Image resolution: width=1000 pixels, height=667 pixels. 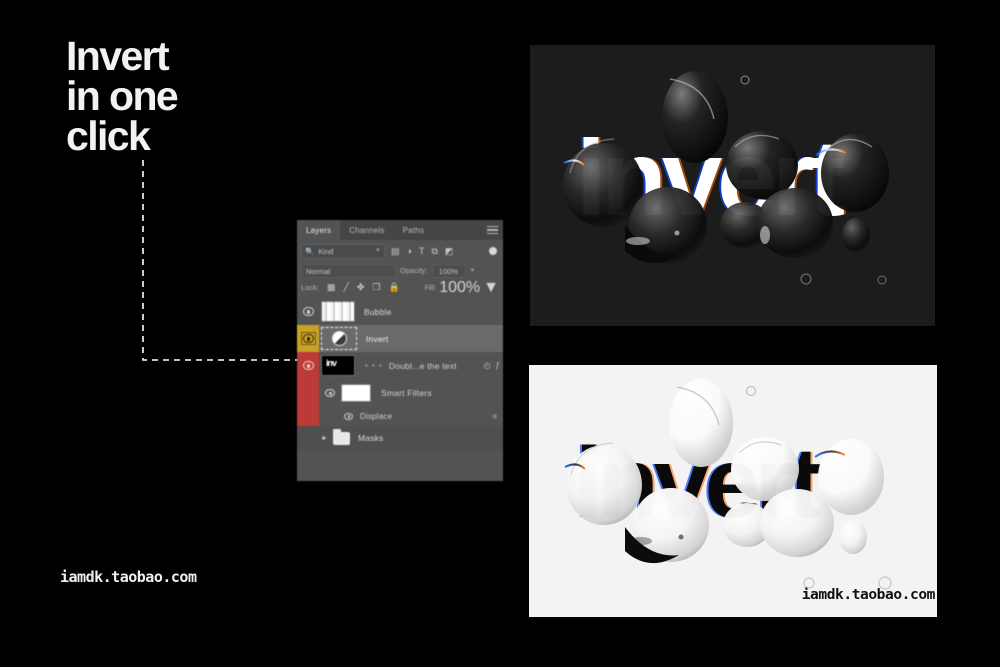 What do you see at coordinates (376, 416) in the screenshot?
I see `layer-name-displace: Displace` at bounding box center [376, 416].